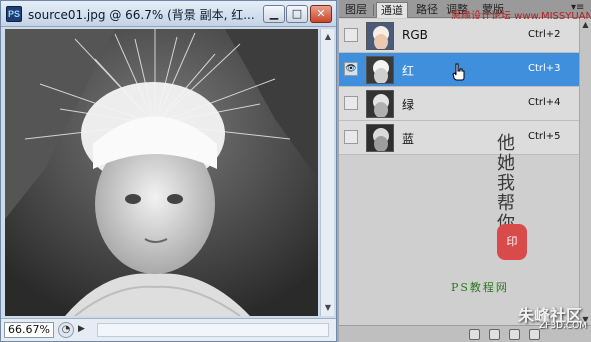 This screenshot has width=591, height=342. I want to click on canvas-horizontal-scrollbar, so click(213, 330).